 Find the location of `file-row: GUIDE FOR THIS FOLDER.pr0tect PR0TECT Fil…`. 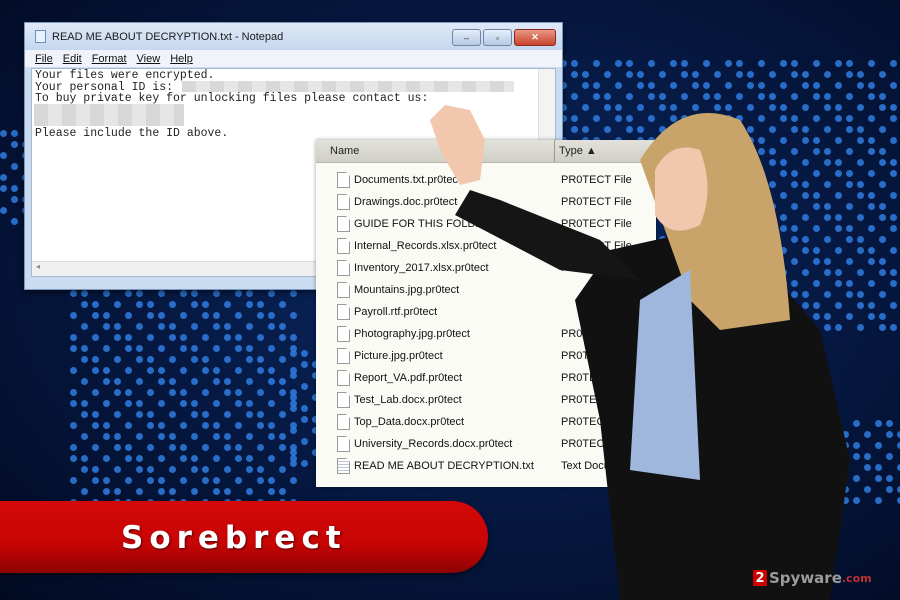

file-row: GUIDE FOR THIS FOLDER.pr0tect PR0TECT Fil… is located at coordinates (486, 224).